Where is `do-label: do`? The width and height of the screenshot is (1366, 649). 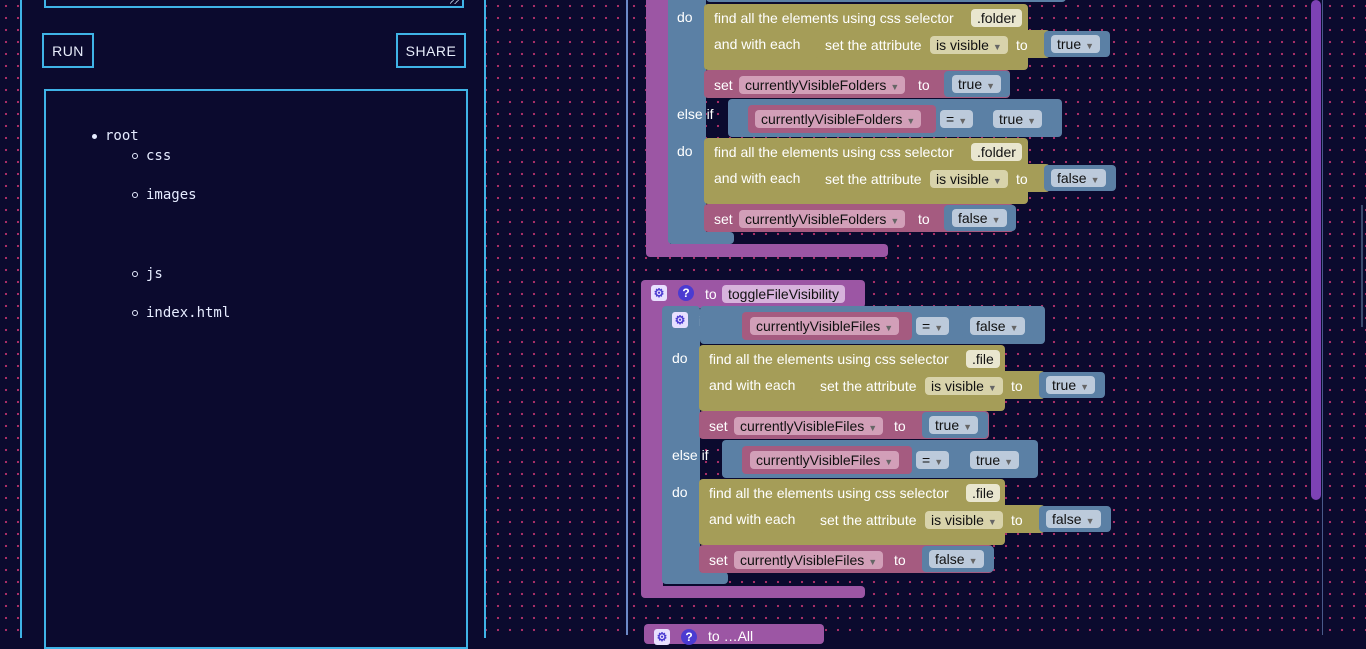
do-label: do is located at coordinates (685, 151).